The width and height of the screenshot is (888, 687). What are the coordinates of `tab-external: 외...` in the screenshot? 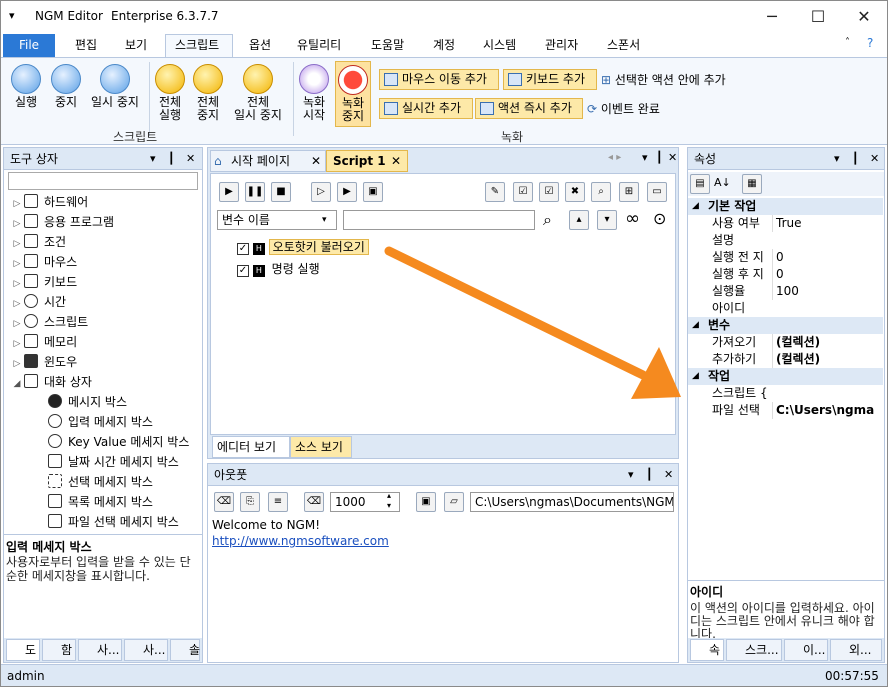 It's located at (856, 650).